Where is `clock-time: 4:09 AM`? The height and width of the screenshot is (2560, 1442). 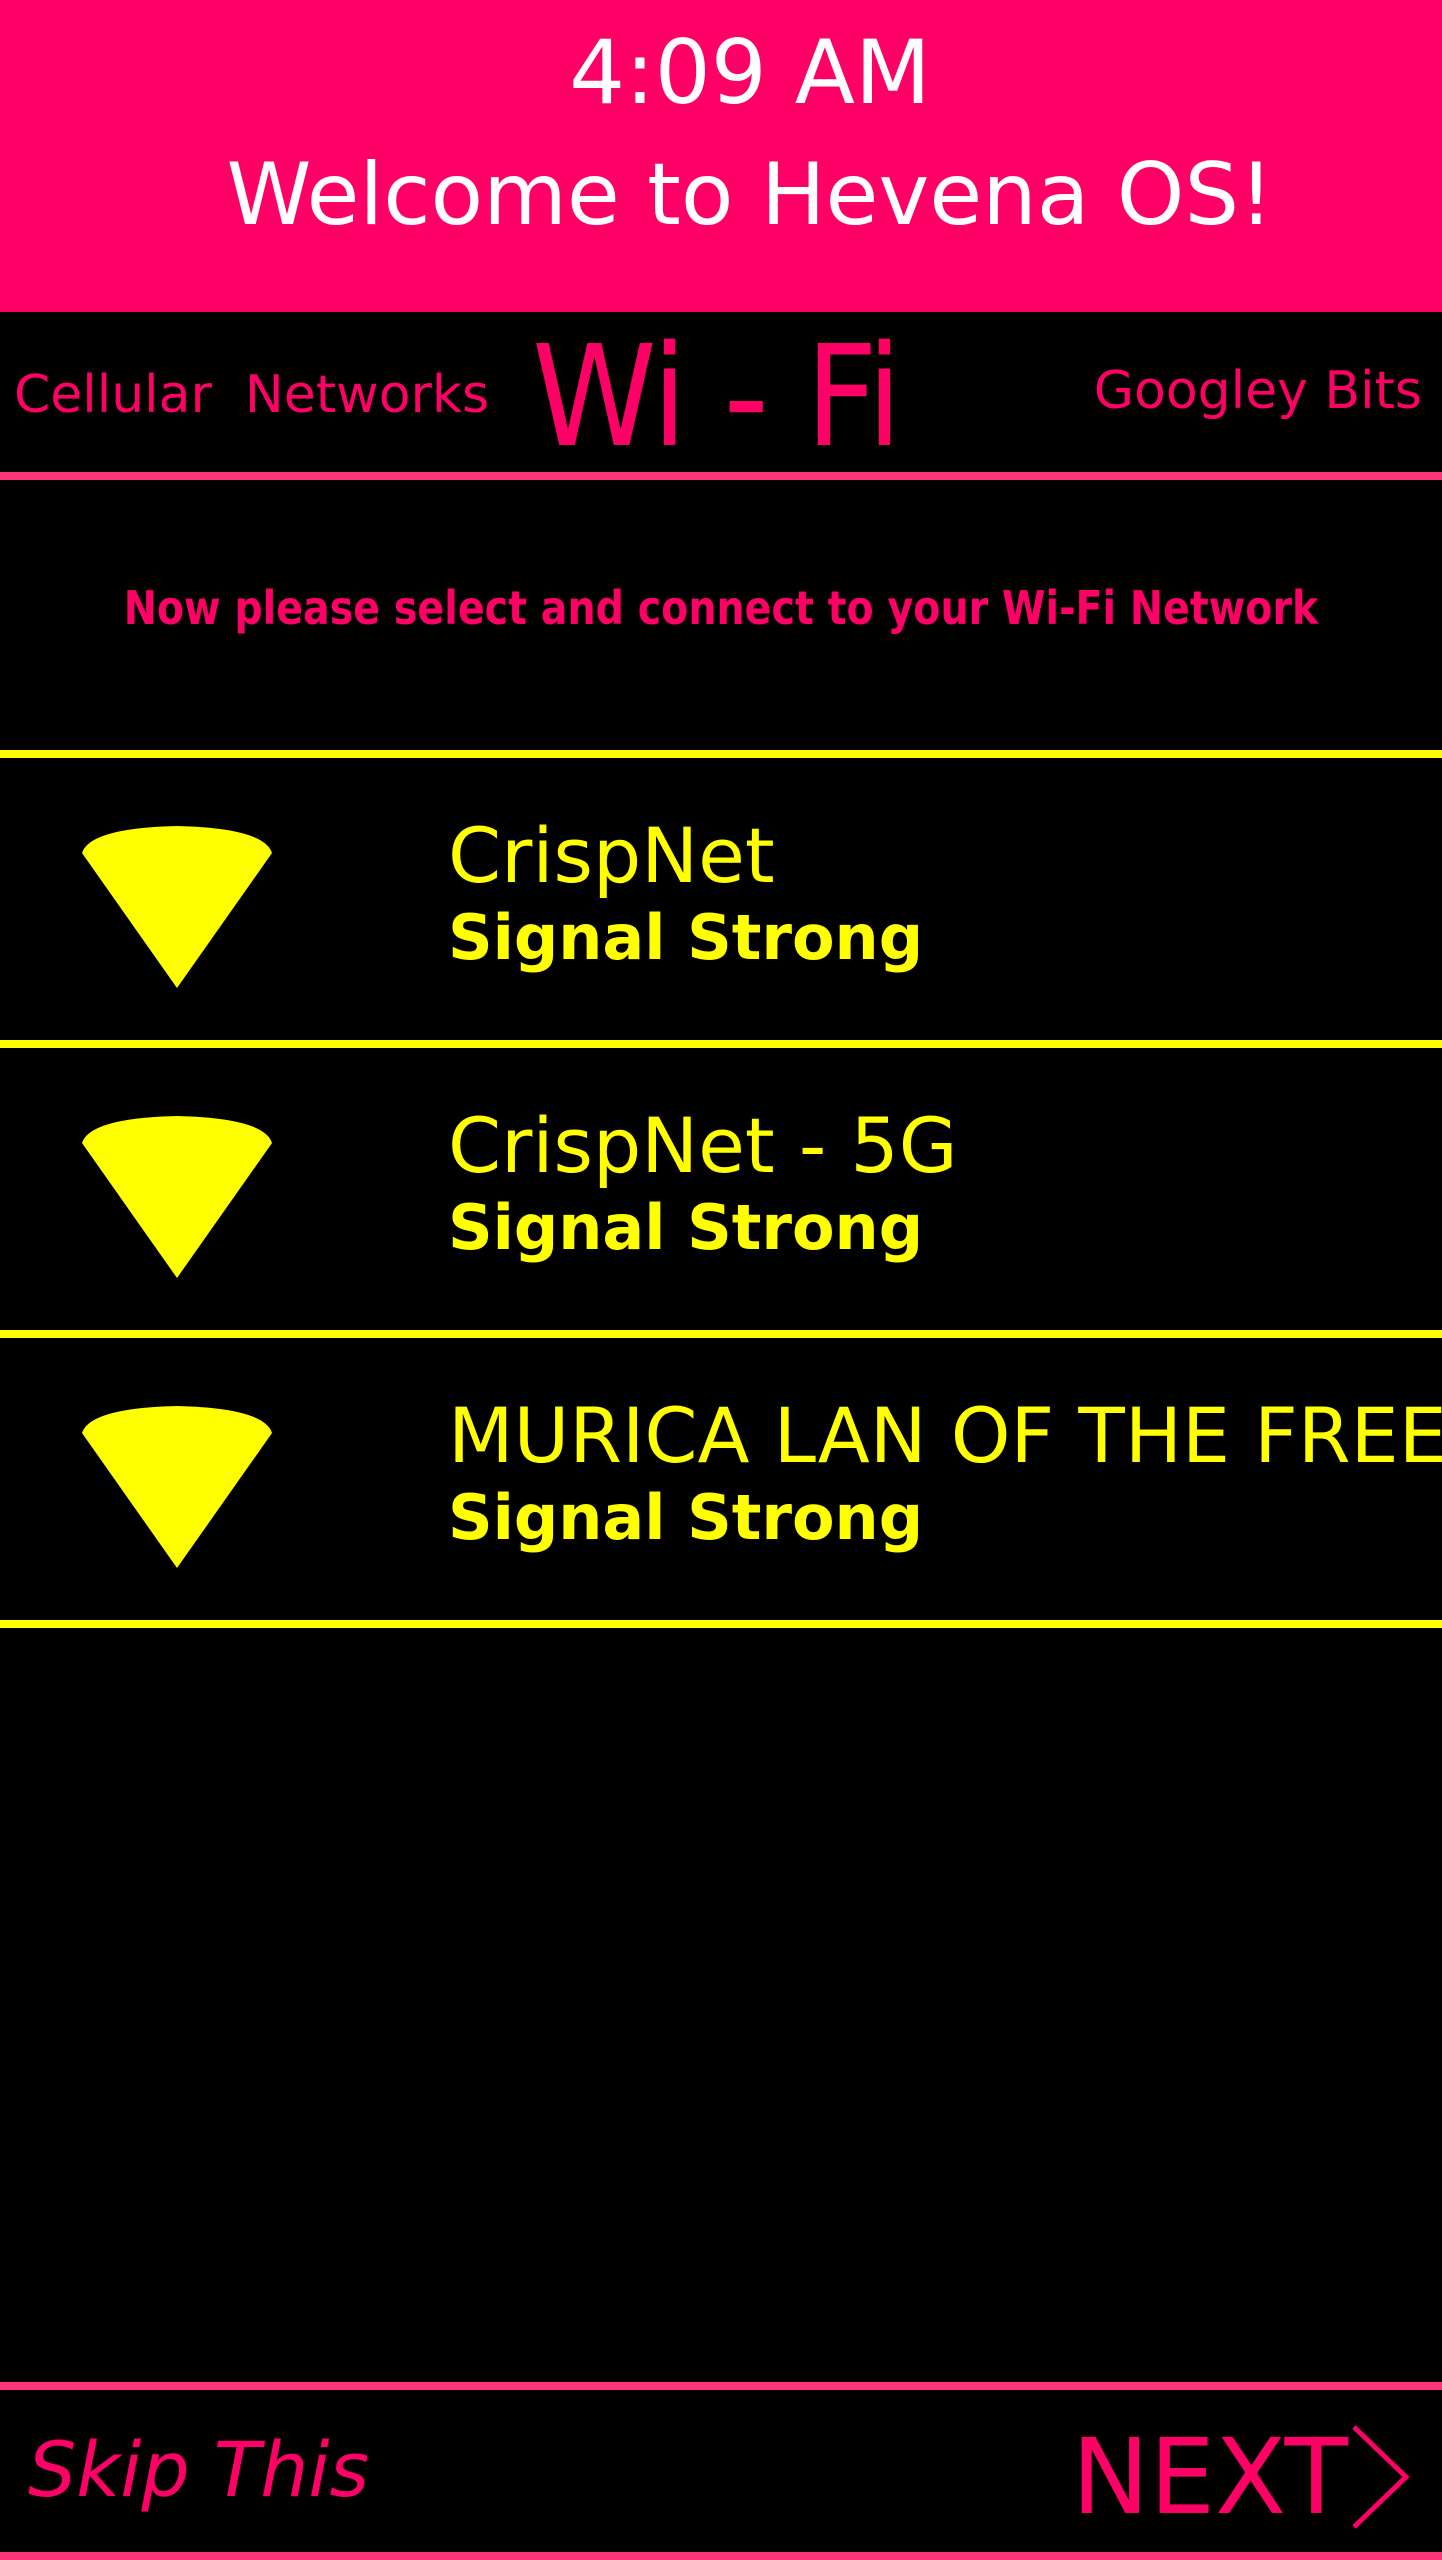
clock-time: 4:09 AM is located at coordinates (750, 72).